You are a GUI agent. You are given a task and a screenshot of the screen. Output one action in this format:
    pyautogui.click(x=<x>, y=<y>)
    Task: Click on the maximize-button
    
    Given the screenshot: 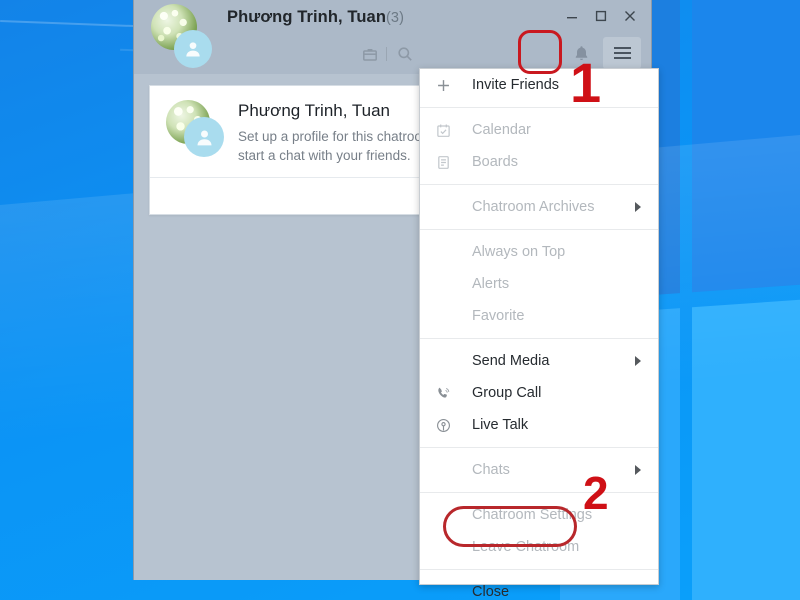 What is the action you would take?
    pyautogui.click(x=600, y=16)
    